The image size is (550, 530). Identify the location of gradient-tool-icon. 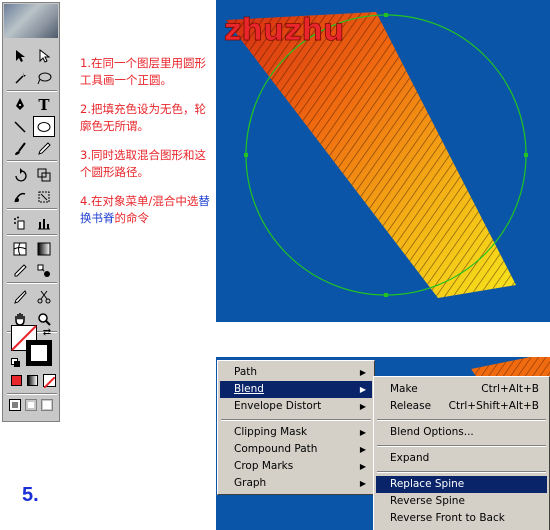
(44, 248).